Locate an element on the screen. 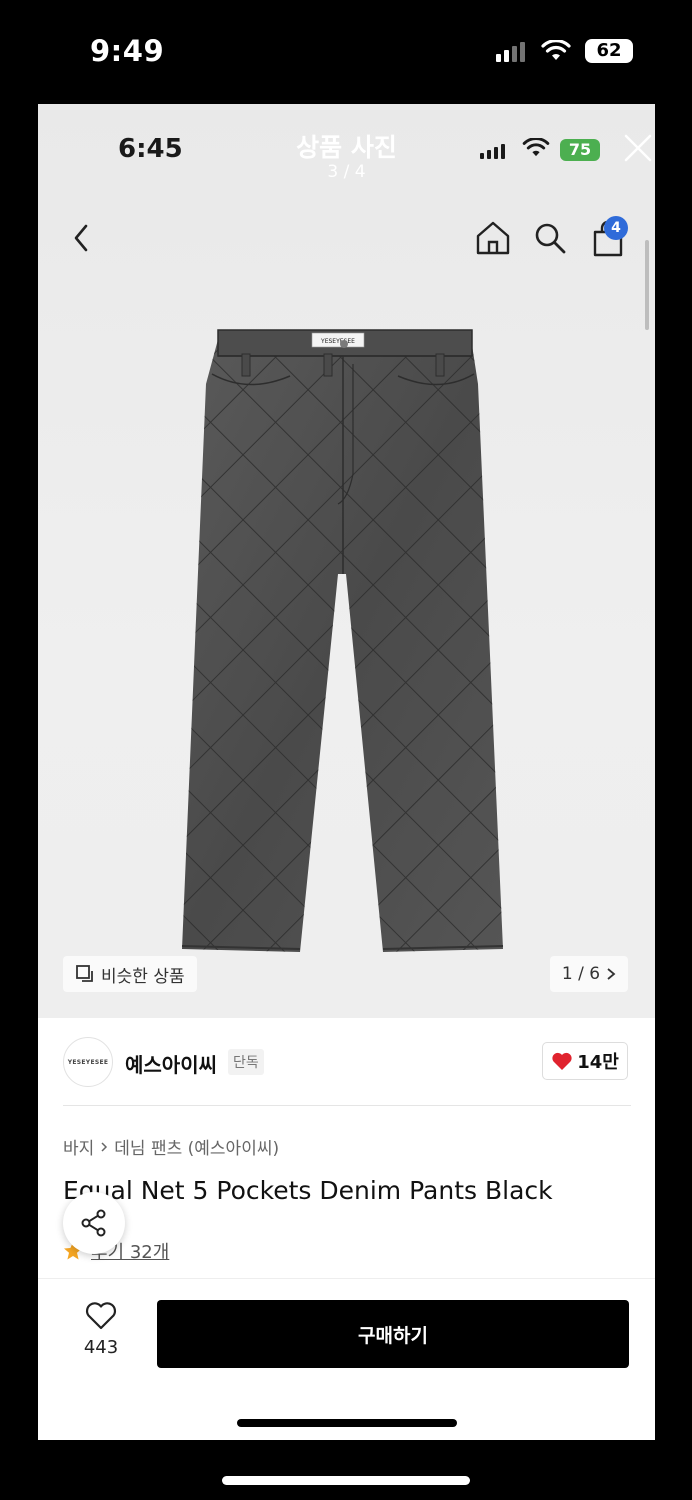 The height and width of the screenshot is (1500, 692). viewer-header: 6:45 상품 사진 3 / 4 75 is located at coordinates (346, 144).